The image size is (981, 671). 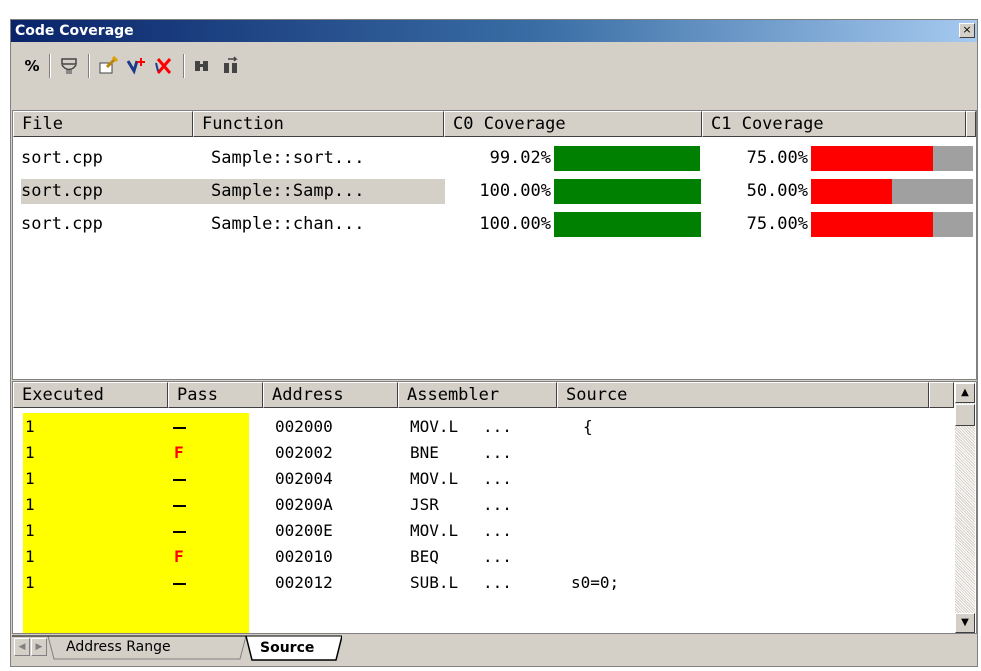 I want to click on column-header-executed: Executed, so click(x=90, y=395).